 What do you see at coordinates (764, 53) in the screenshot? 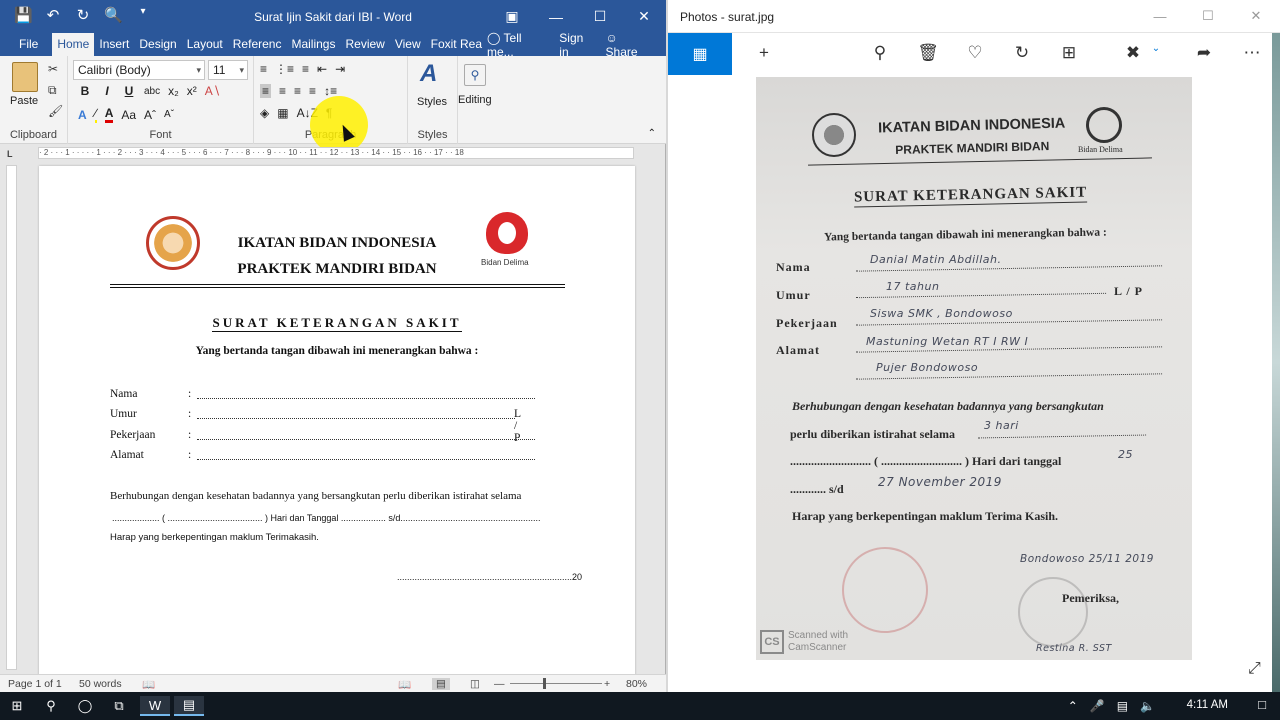
I see `add-icon: +` at bounding box center [764, 53].